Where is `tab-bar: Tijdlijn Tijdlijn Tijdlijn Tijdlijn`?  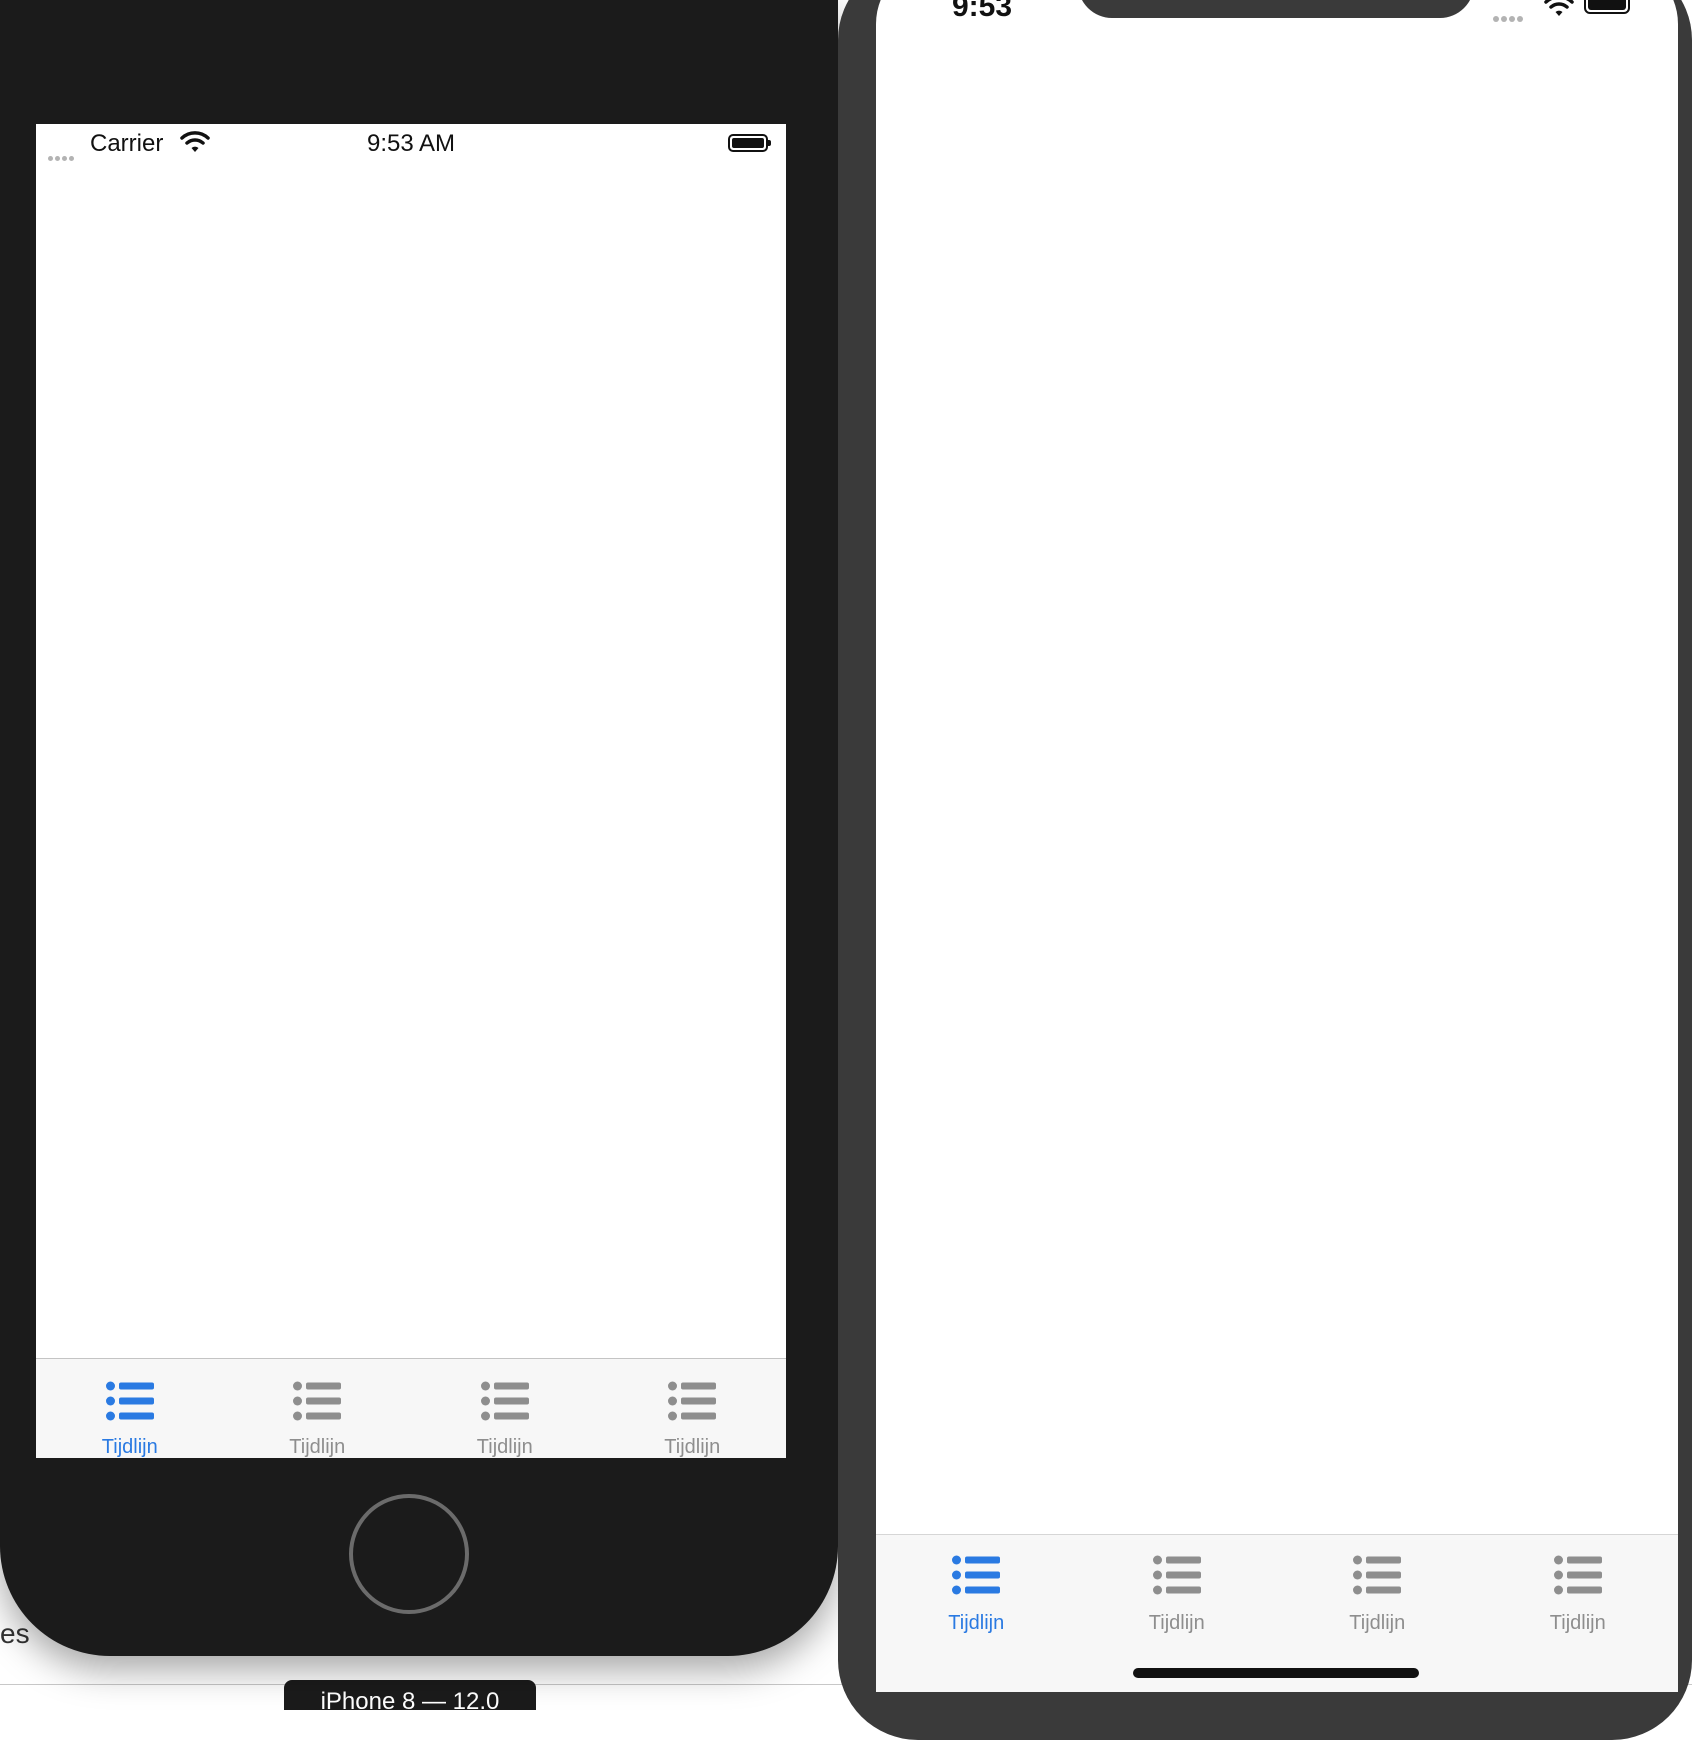
tab-bar: Tijdlijn Tijdlijn Tijdlijn Tijdlijn is located at coordinates (411, 1408).